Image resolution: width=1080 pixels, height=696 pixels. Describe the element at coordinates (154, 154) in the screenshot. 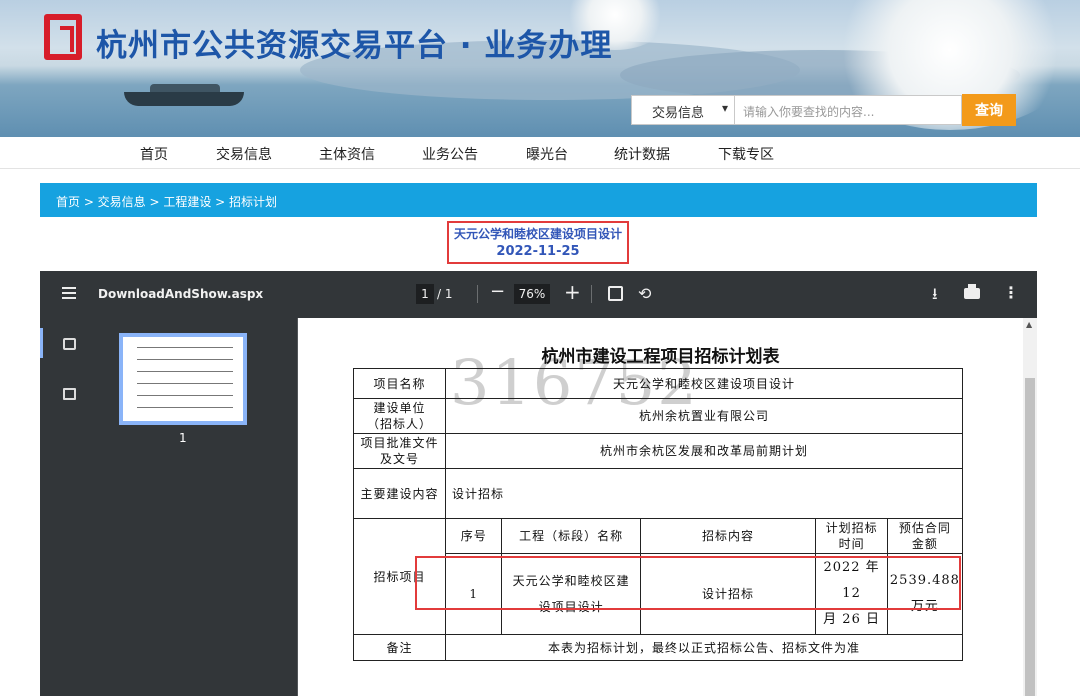

I see `nav-item-home: 首页` at that location.